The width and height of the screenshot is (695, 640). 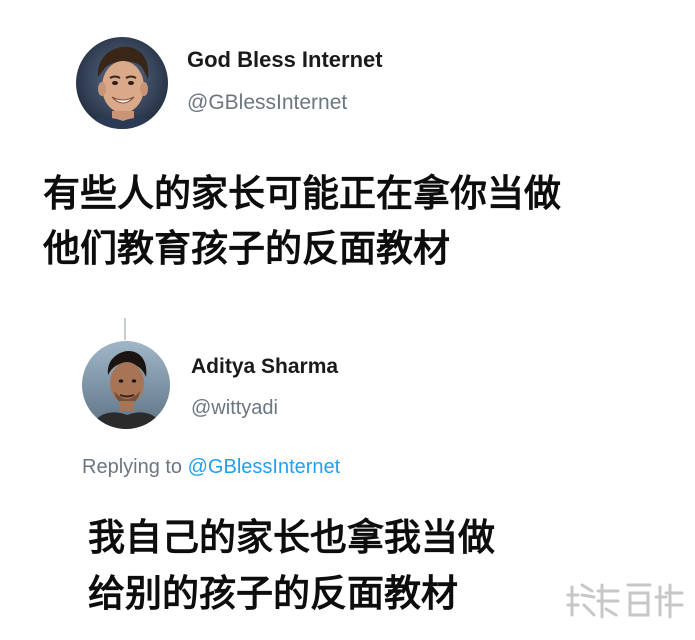 What do you see at coordinates (264, 367) in the screenshot?
I see `author-name: Aditya Sharma` at bounding box center [264, 367].